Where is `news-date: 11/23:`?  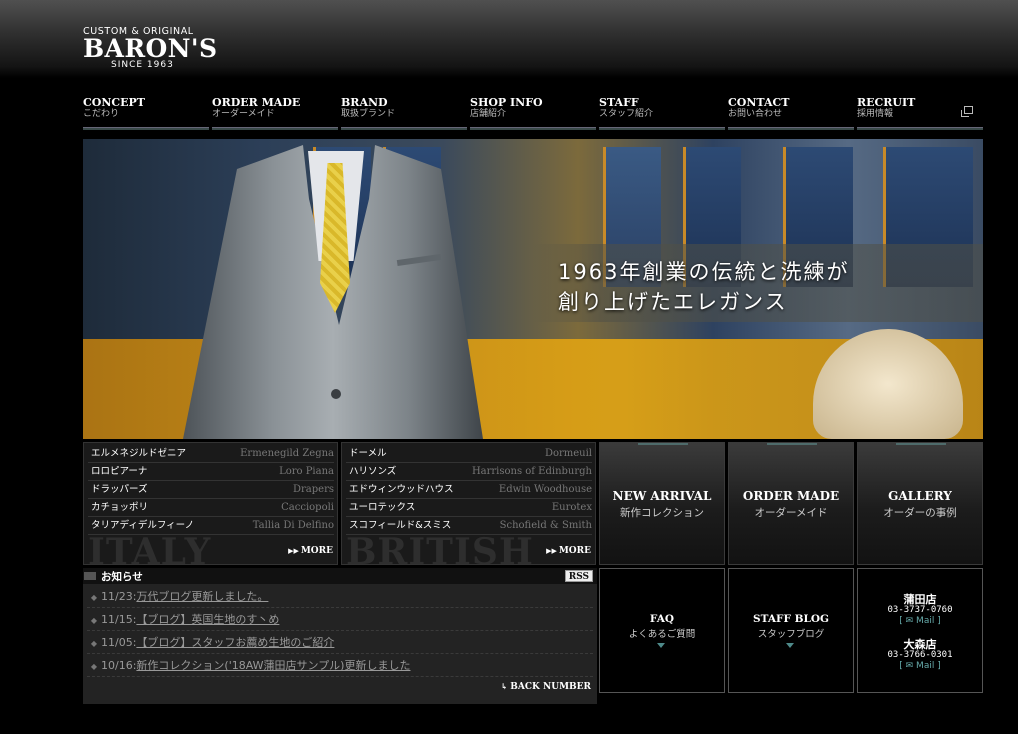 news-date: 11/23: is located at coordinates (119, 596).